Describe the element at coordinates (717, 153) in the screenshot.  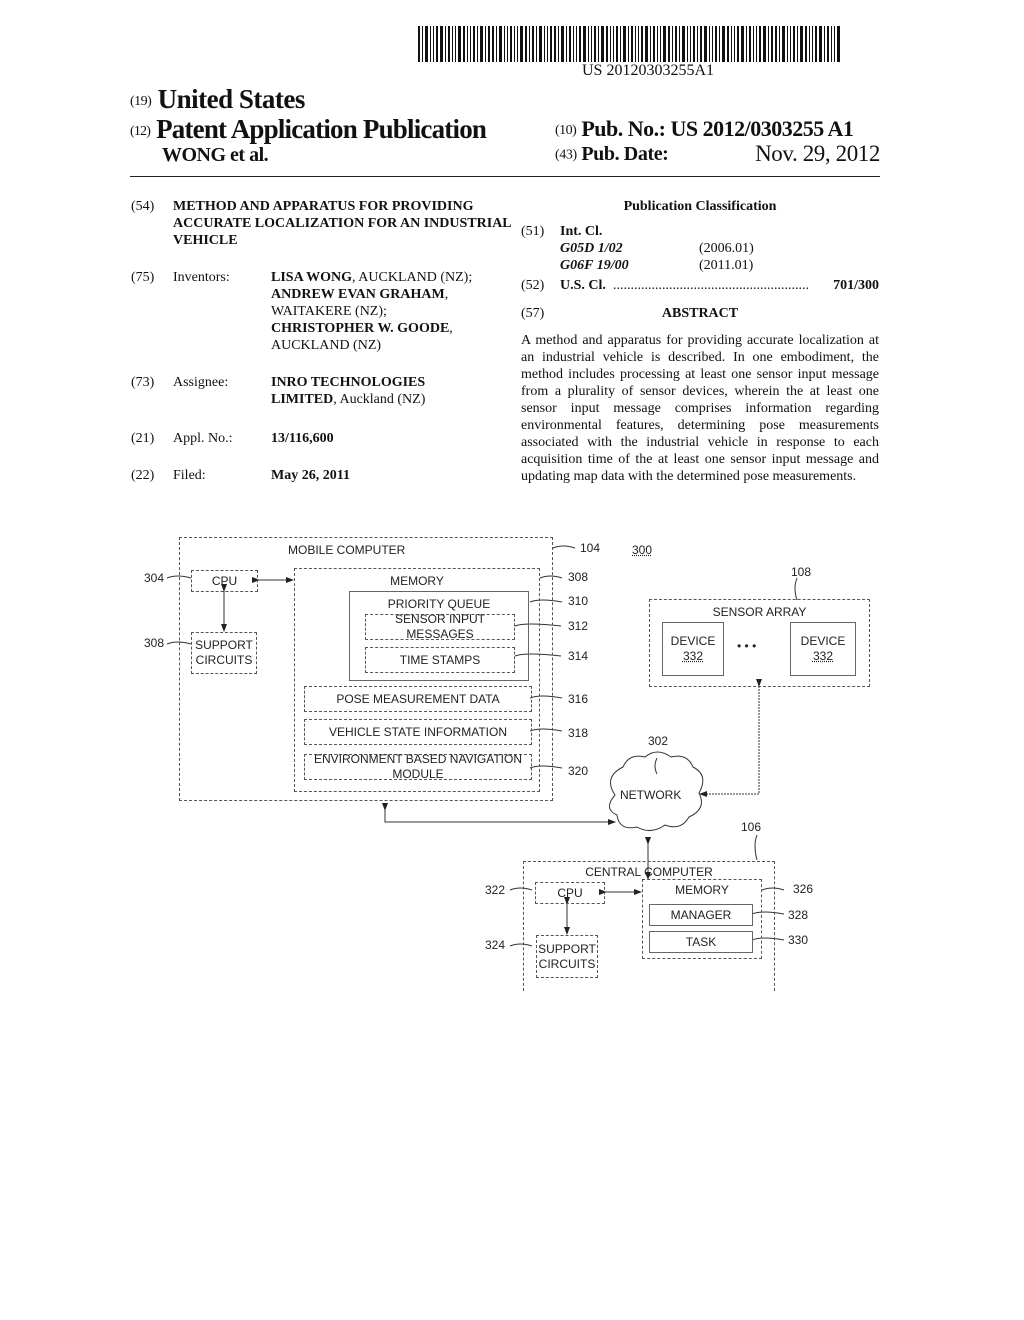
I see `pub-date-line: (43) Pub. Date: Nov. 29, 2012` at that location.